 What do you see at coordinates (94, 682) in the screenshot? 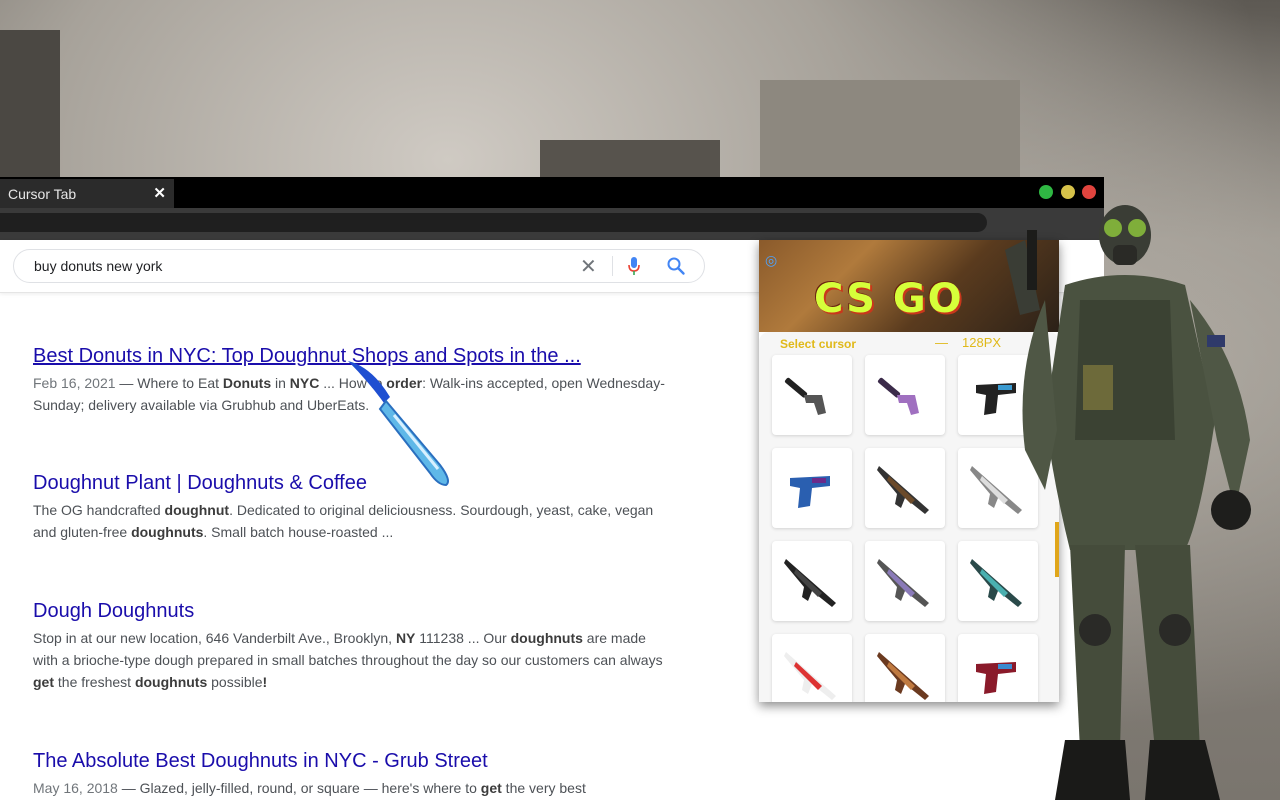
I see `result-snippet-text: the freshest` at bounding box center [94, 682].